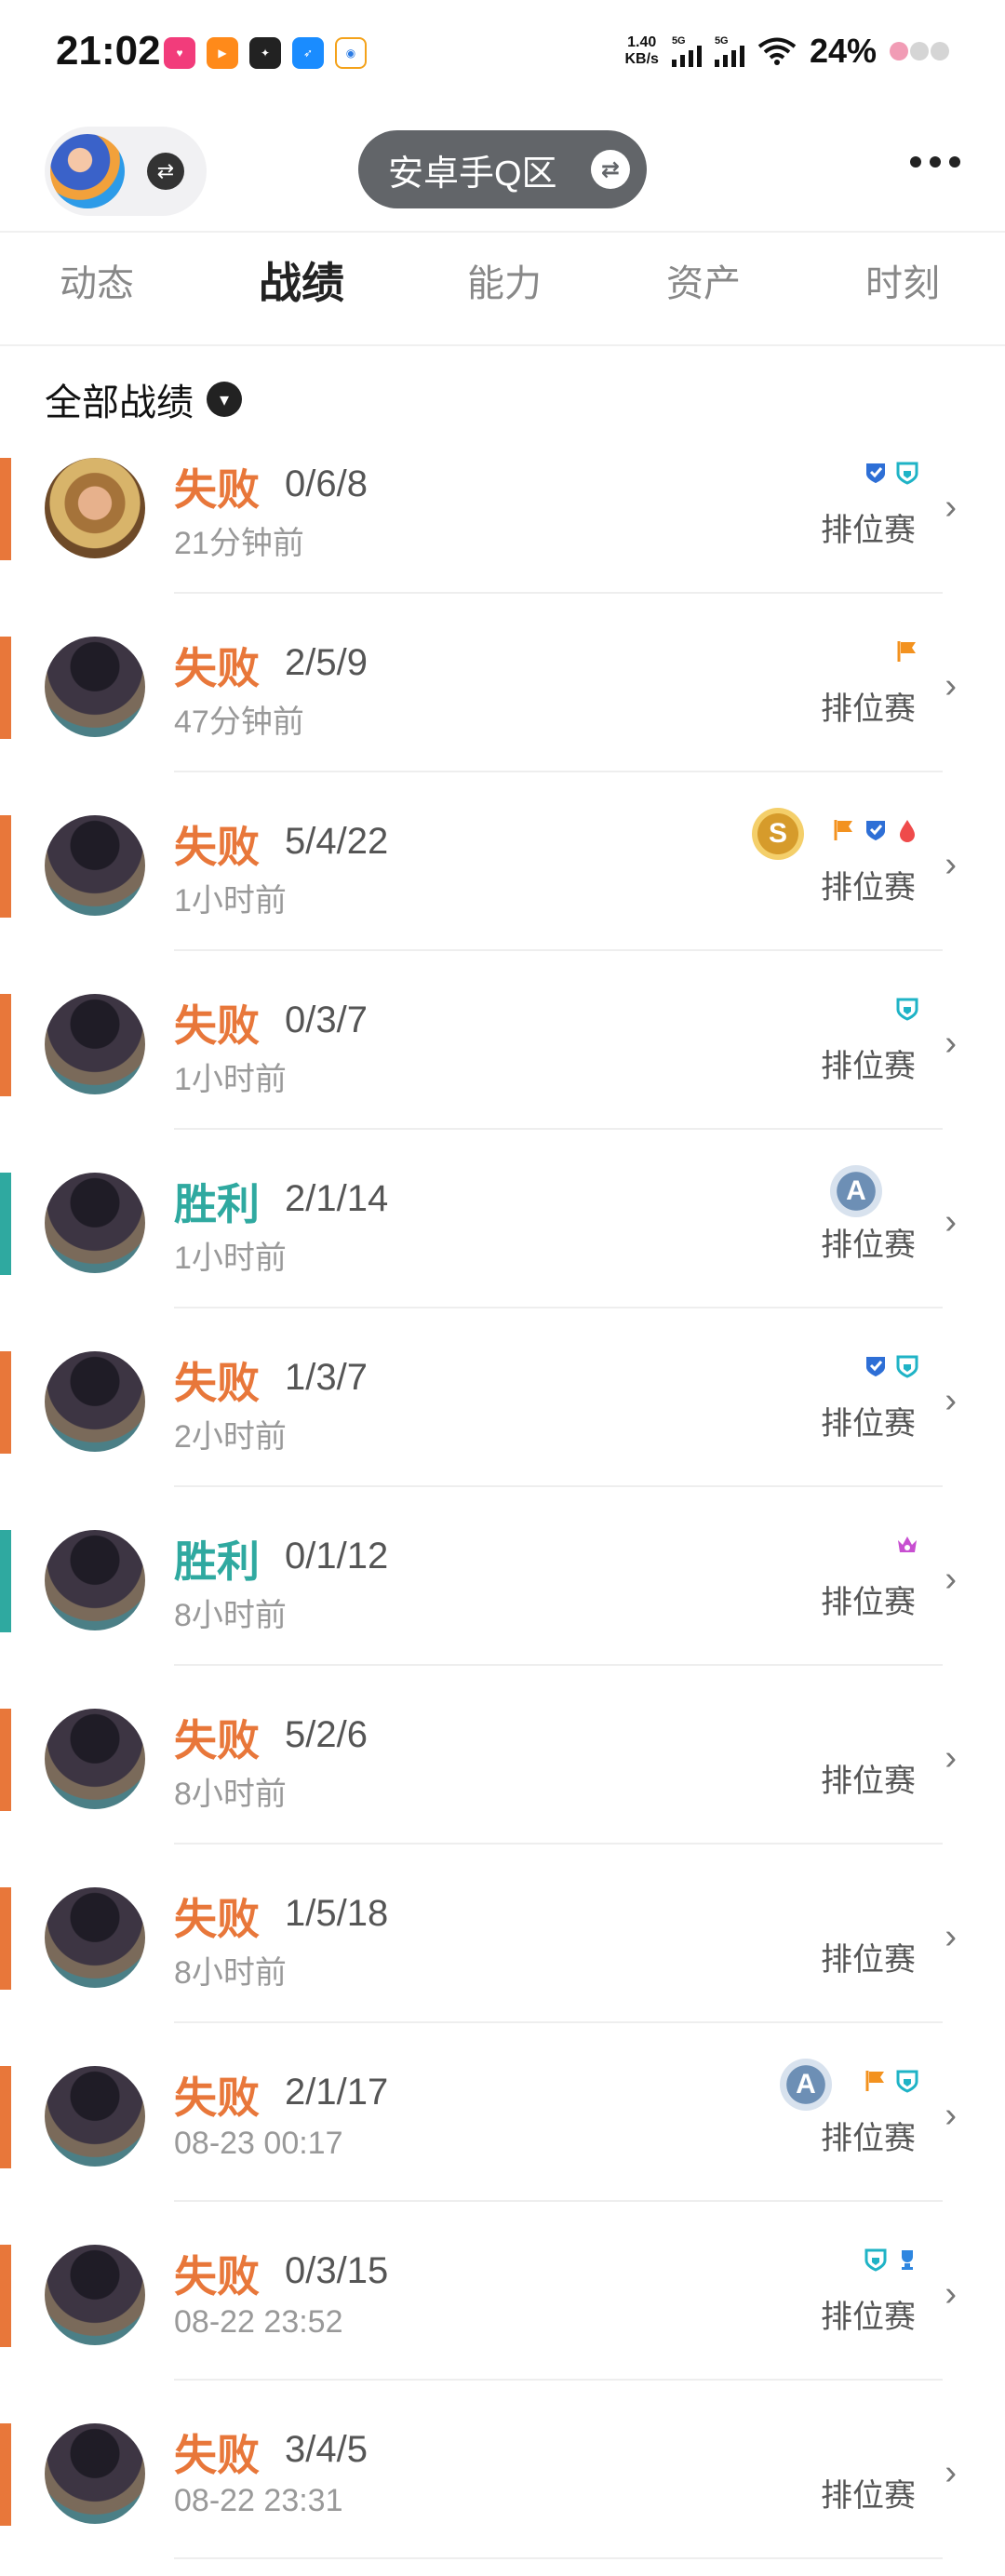 Image resolution: width=1005 pixels, height=2576 pixels. I want to click on match-row: 失败 0/3/7 1小时前 排位赛 ›, so click(502, 1075).